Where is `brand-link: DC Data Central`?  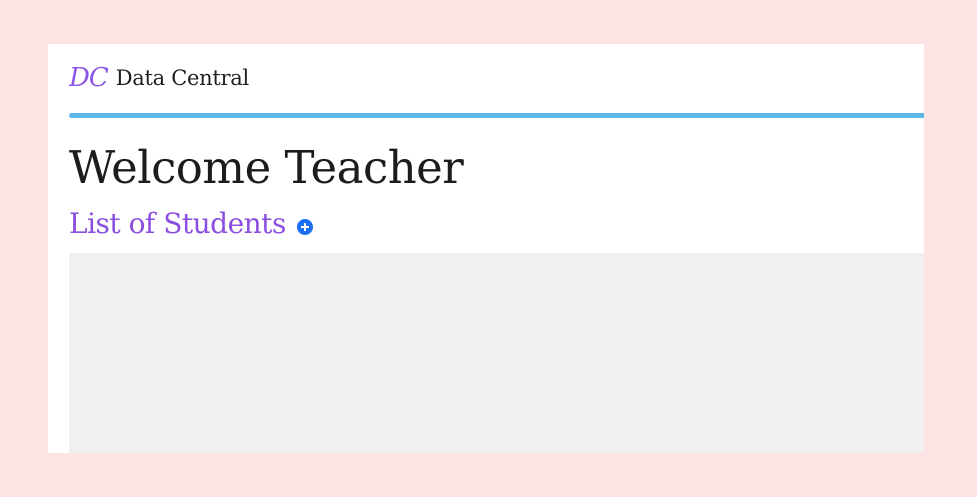
brand-link: DC Data Central is located at coordinates (159, 78).